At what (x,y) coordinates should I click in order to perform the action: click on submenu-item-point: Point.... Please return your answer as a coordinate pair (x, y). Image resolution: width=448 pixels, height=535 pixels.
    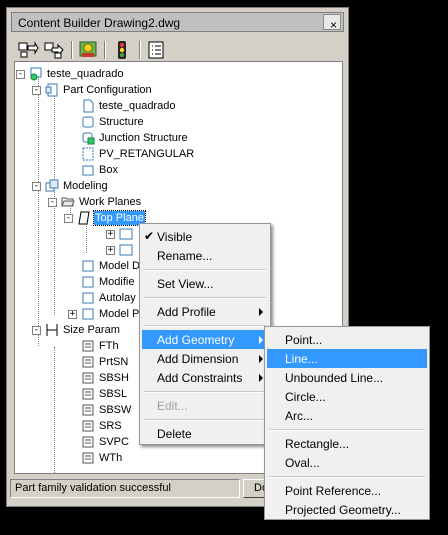
    Looking at the image, I should click on (347, 339).